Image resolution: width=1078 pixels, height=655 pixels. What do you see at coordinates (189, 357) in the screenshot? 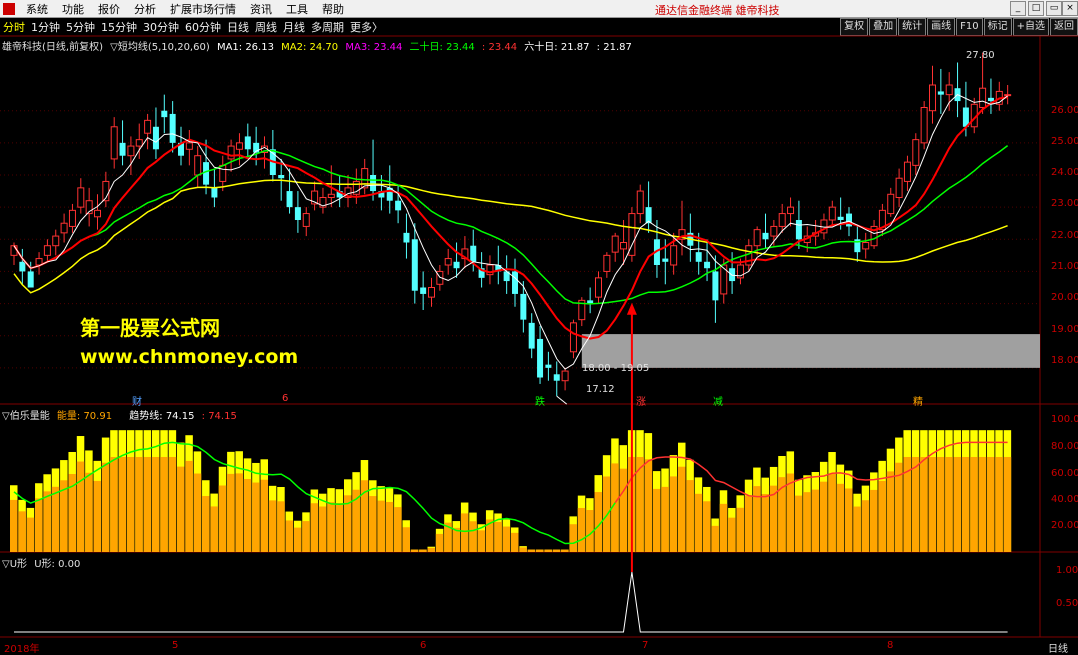
I see `watermark-url: www.chnmoney.com` at bounding box center [189, 357].